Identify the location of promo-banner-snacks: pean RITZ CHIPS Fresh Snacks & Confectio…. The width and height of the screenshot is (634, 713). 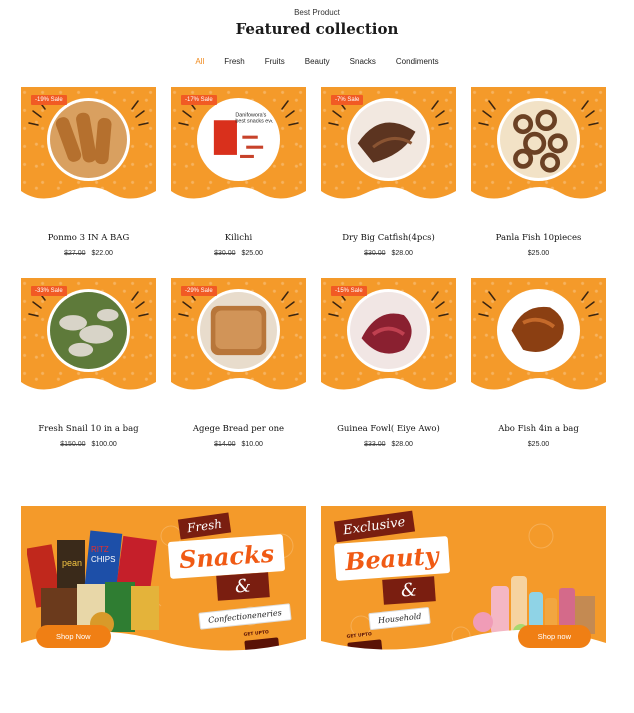
(163, 583).